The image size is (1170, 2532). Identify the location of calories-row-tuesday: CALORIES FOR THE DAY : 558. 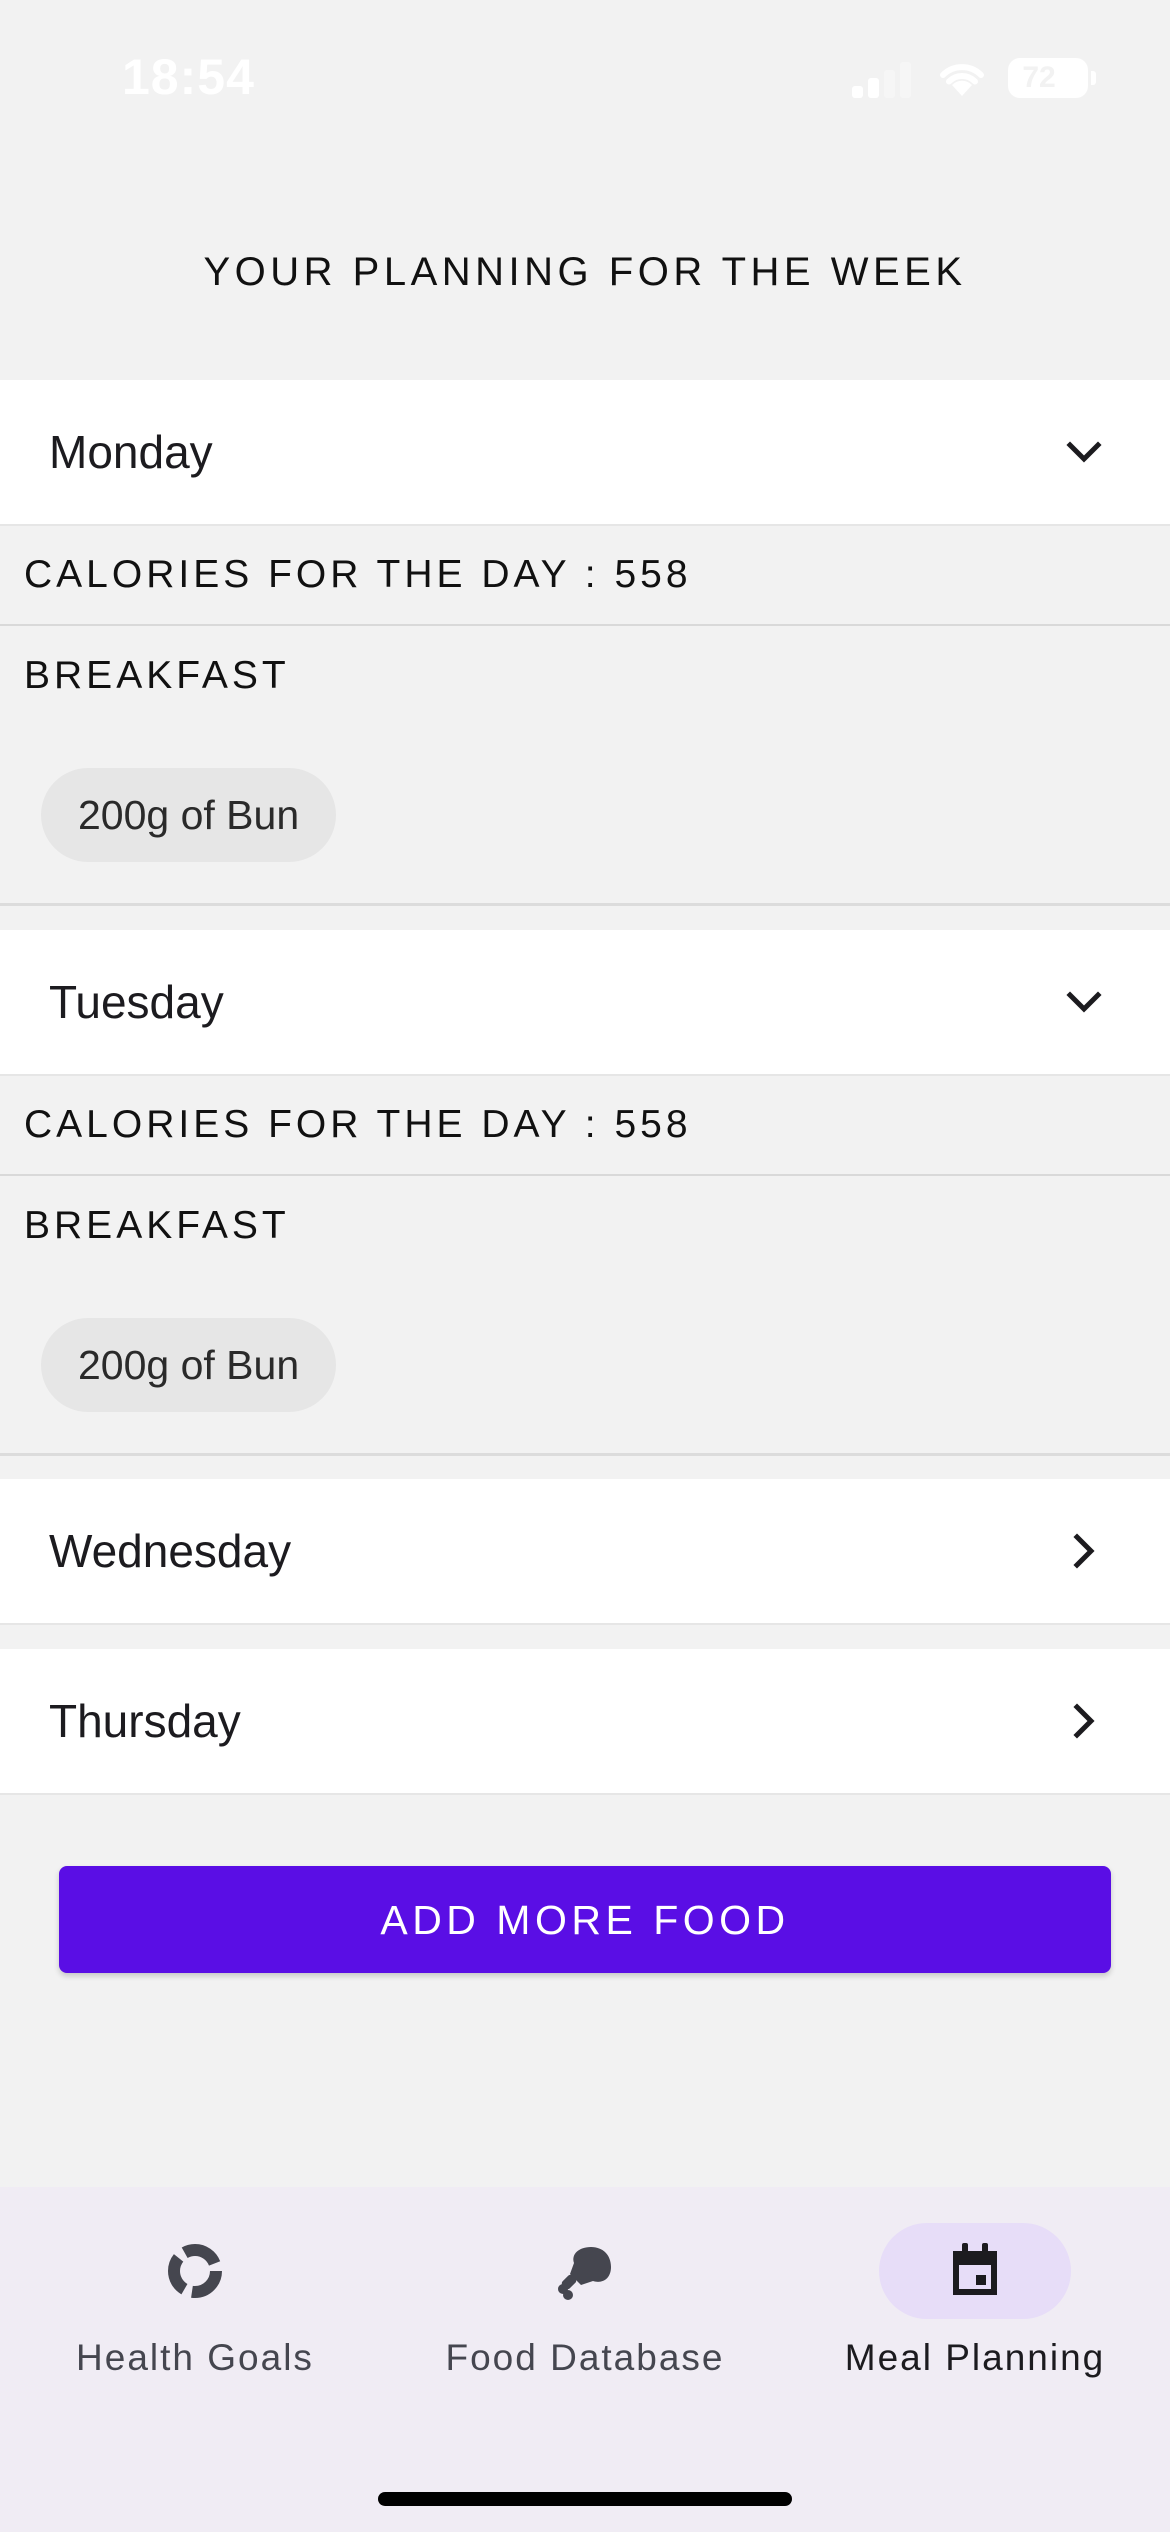
(585, 1126).